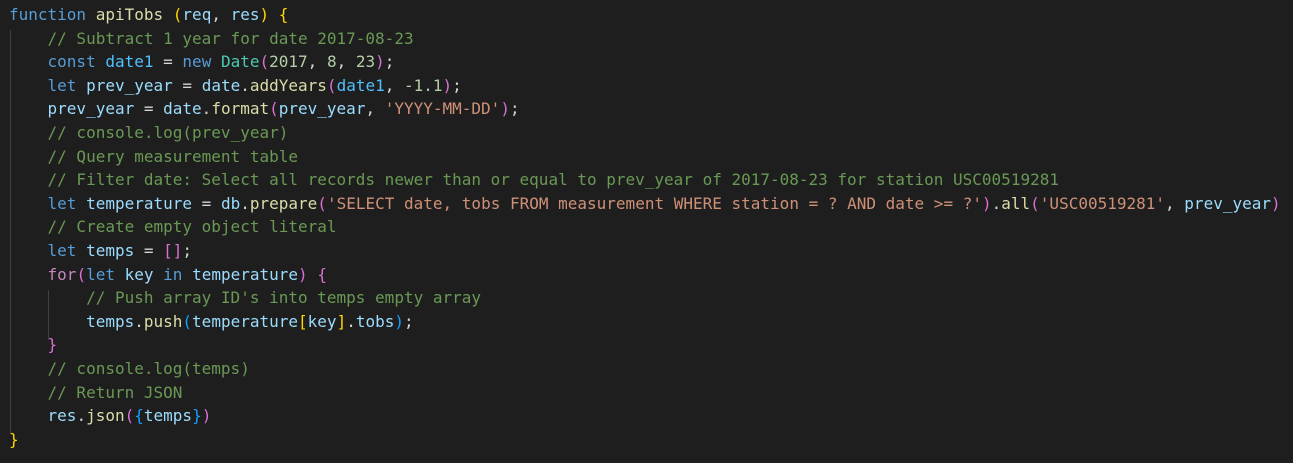 The width and height of the screenshot is (1293, 463). I want to click on code-token: json, so click(105, 416).